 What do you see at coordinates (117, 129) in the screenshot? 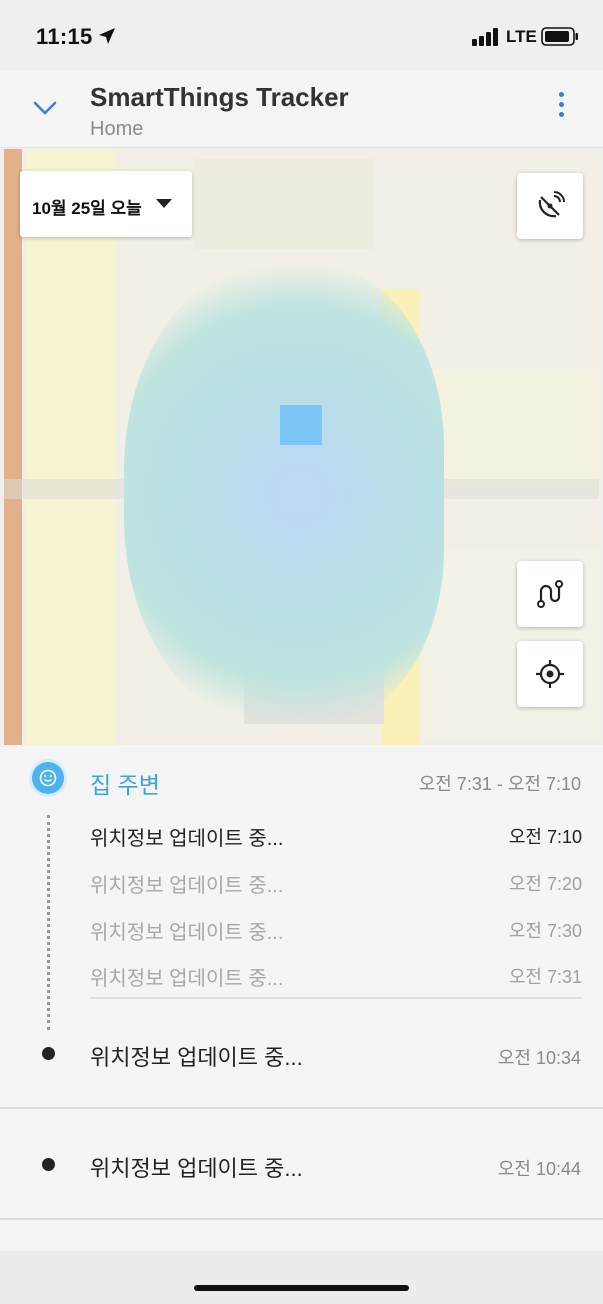
I see `app-subtitle: Home` at bounding box center [117, 129].